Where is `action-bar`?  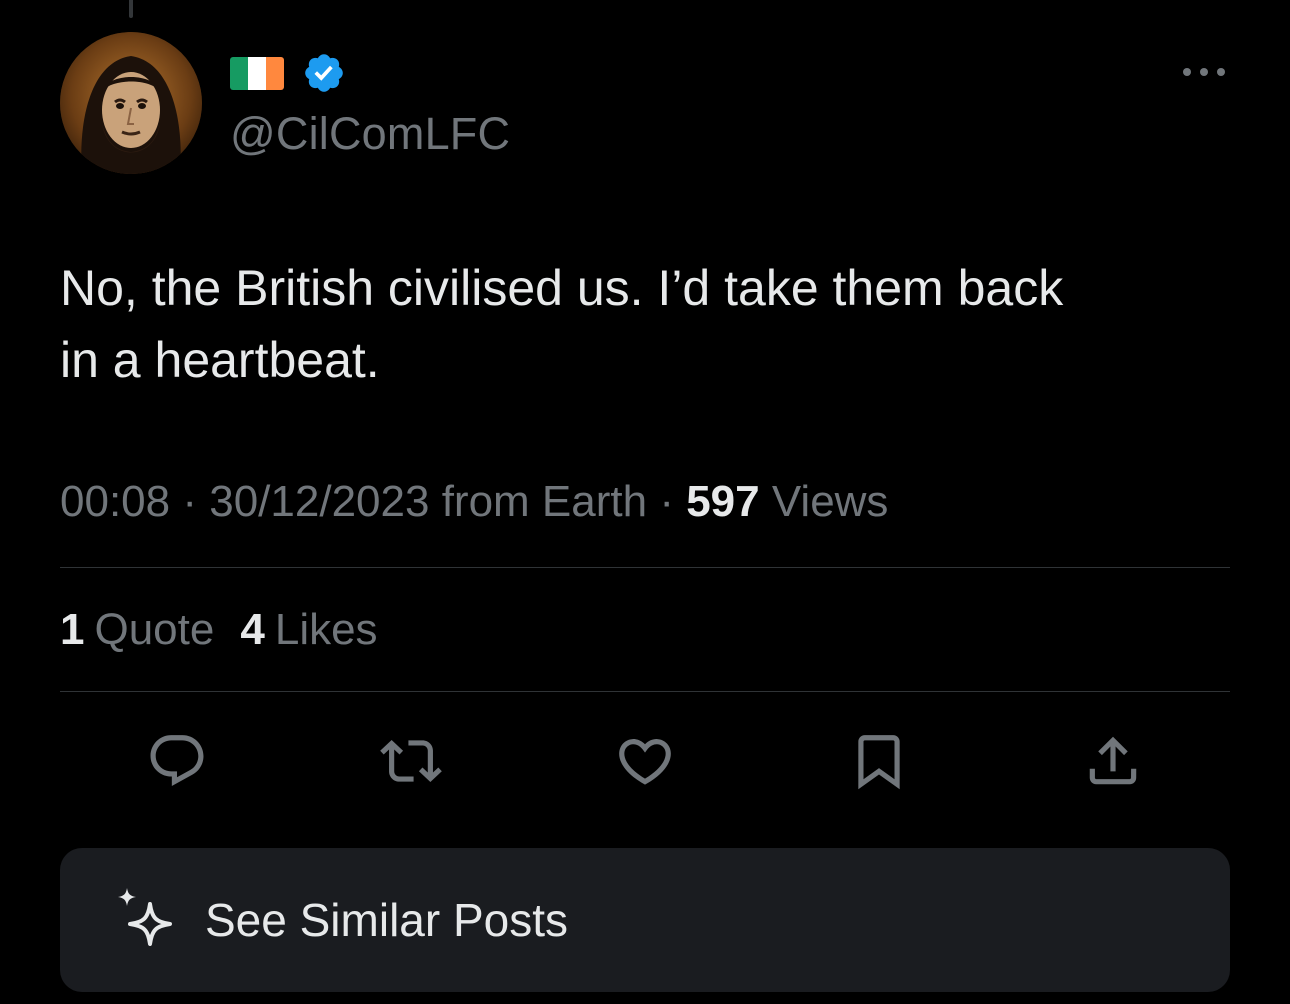
action-bar is located at coordinates (645, 760).